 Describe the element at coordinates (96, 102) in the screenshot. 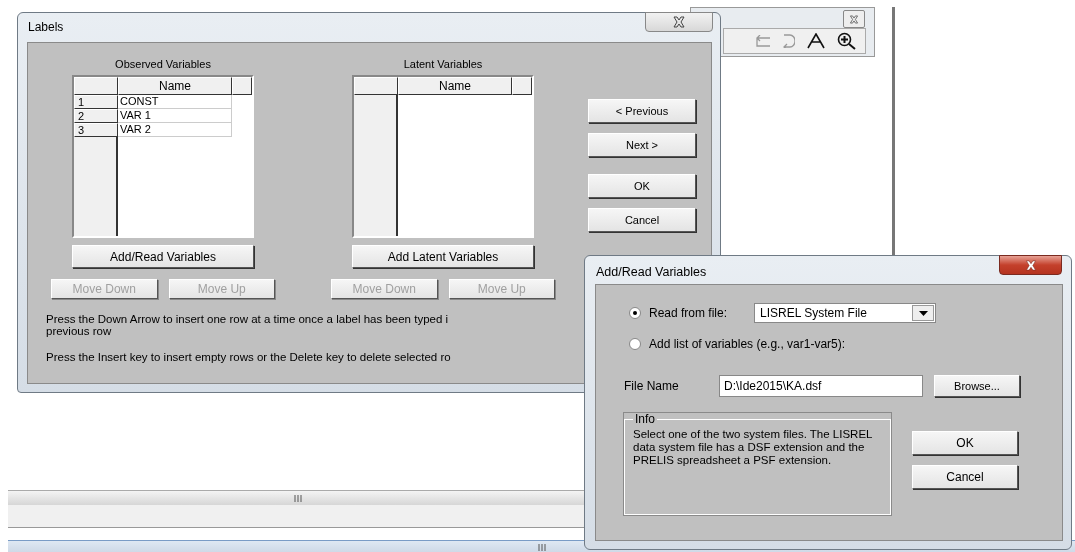

I see `row-header: 1` at that location.